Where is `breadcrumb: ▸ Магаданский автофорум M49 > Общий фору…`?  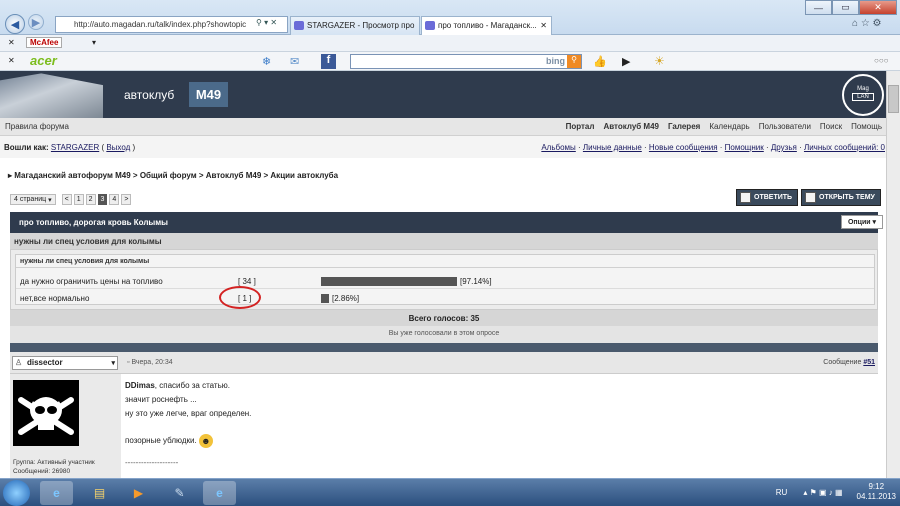 breadcrumb: ▸ Магаданский автофорум M49 > Общий фору… is located at coordinates (173, 175).